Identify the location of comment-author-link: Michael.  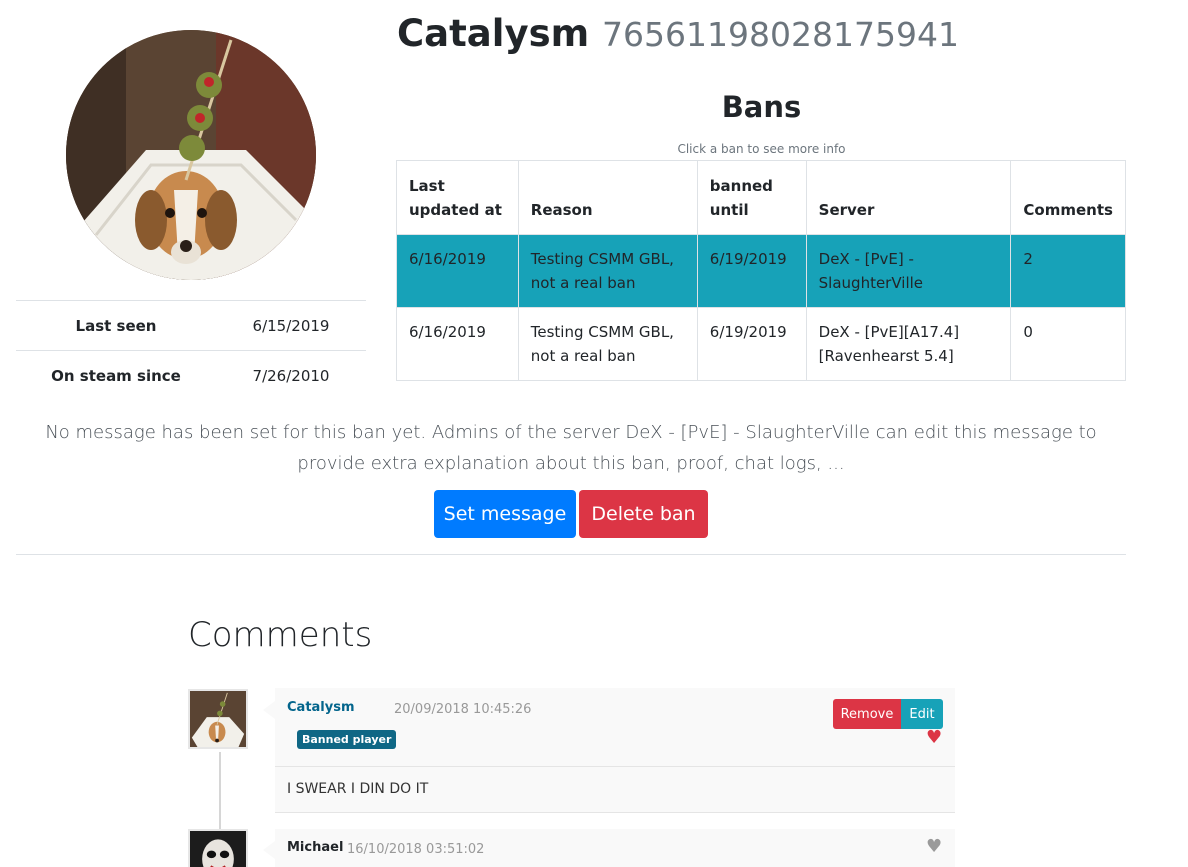
(315, 847).